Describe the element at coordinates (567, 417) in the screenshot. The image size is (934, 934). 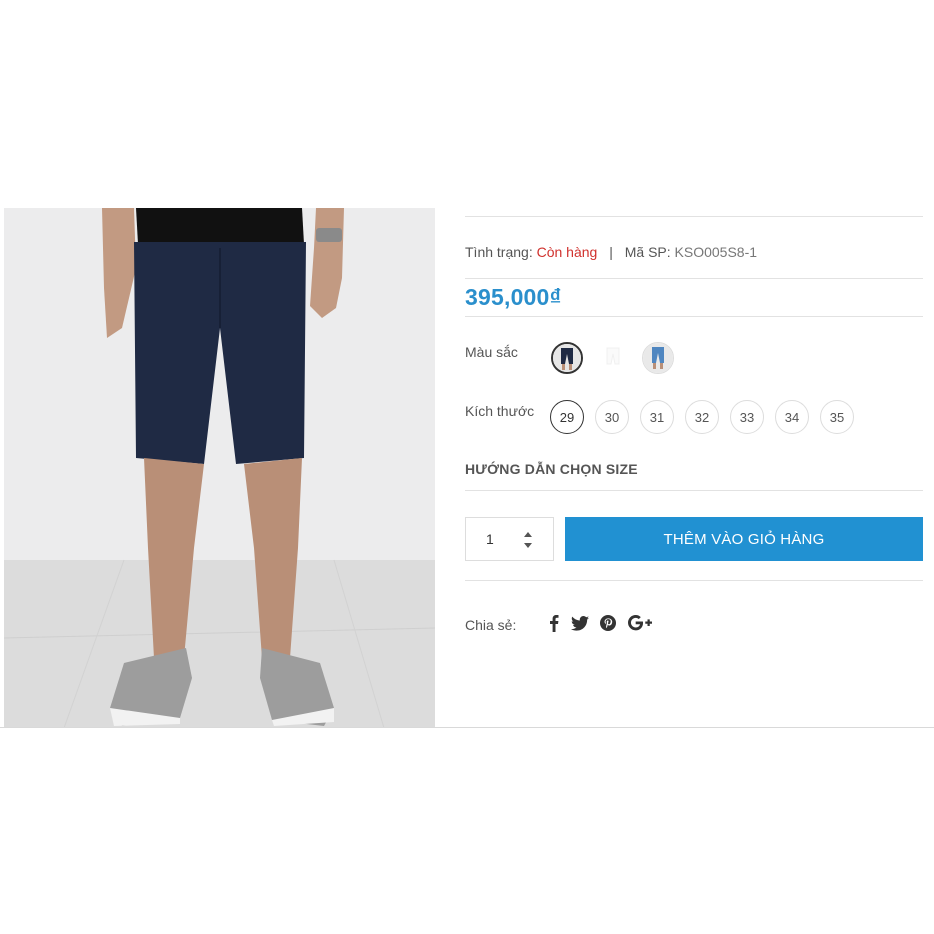
I see `size-option-29: 29` at that location.